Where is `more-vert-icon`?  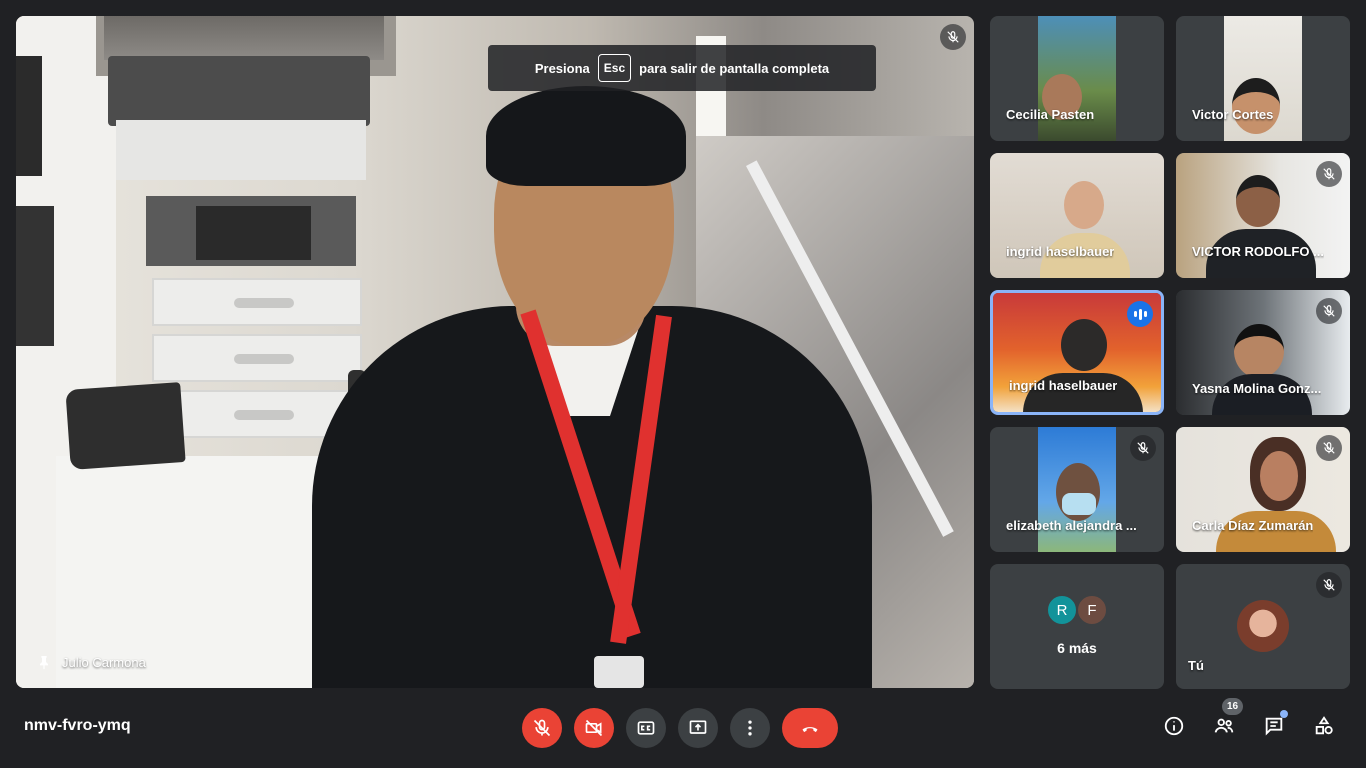
more-vert-icon is located at coordinates (750, 728).